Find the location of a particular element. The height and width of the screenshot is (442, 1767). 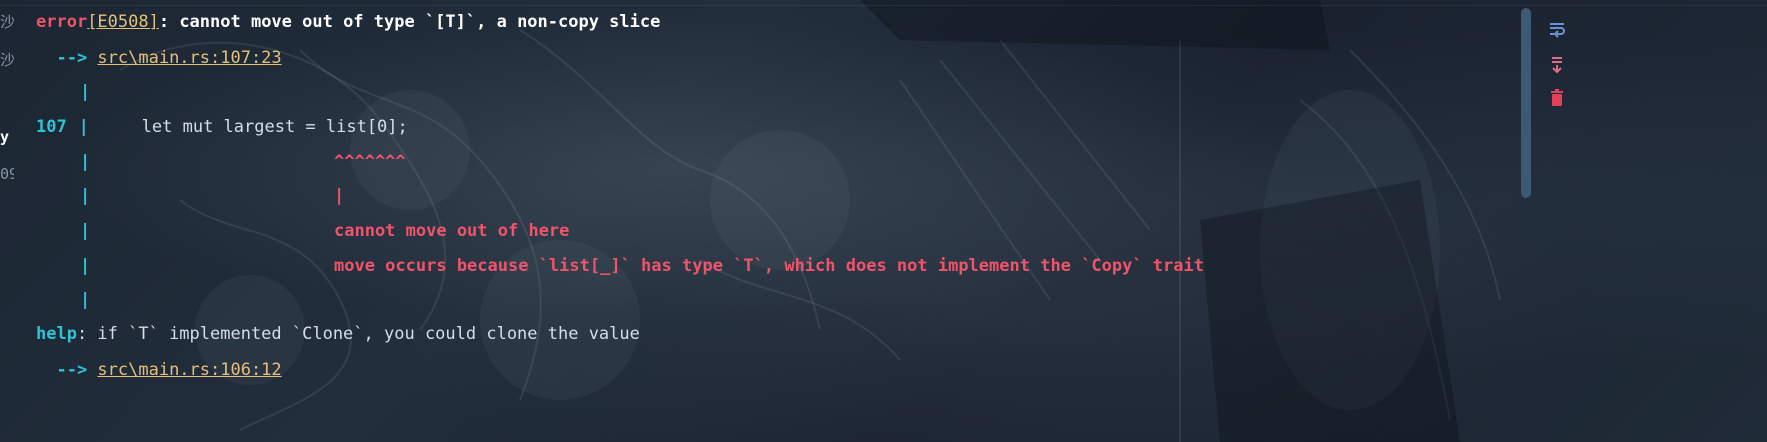

soft-wrap-icon is located at coordinates (1557, 29).